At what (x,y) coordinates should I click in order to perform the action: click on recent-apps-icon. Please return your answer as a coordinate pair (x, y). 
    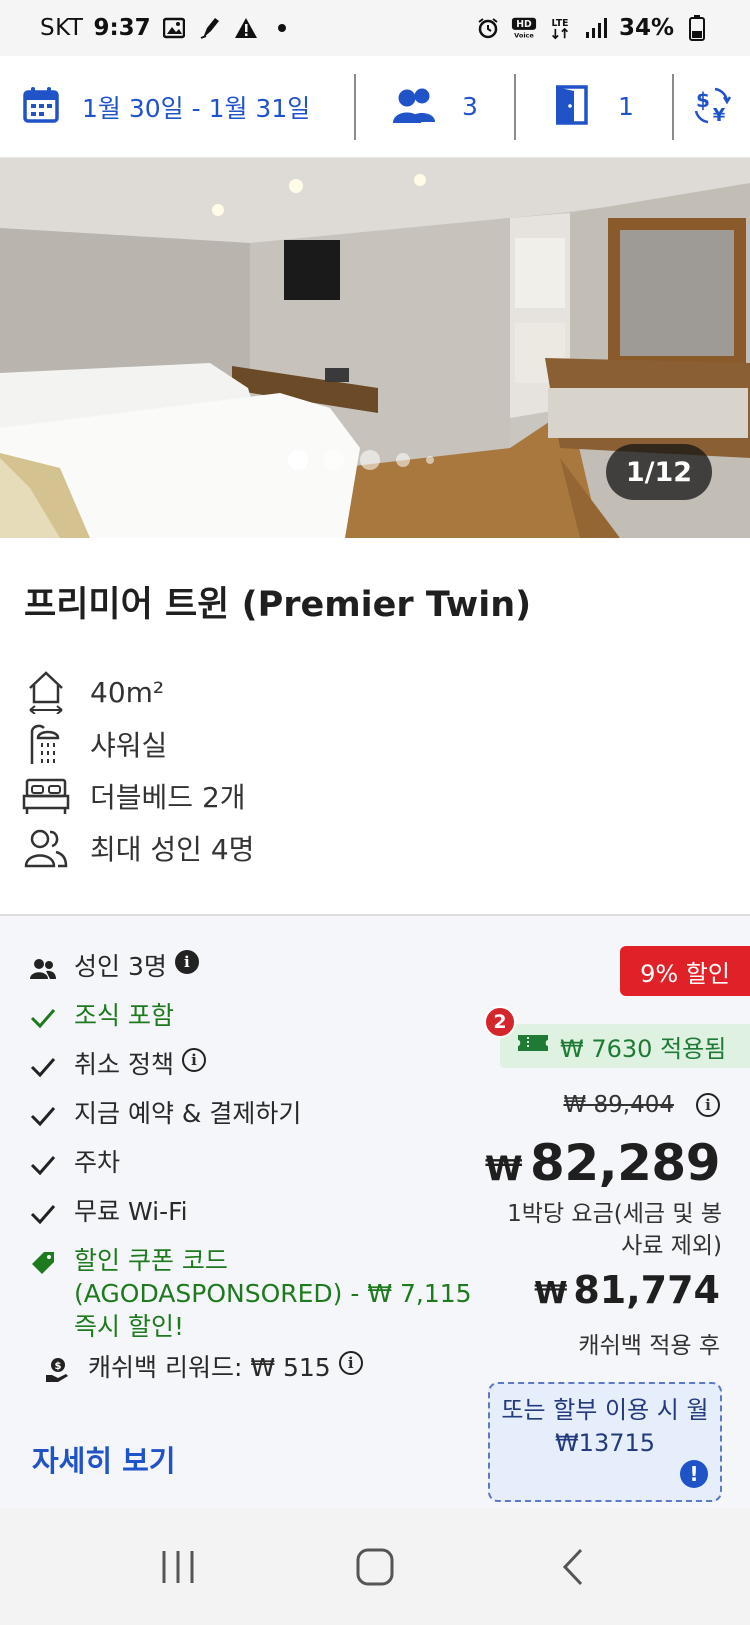
    Looking at the image, I should click on (178, 1566).